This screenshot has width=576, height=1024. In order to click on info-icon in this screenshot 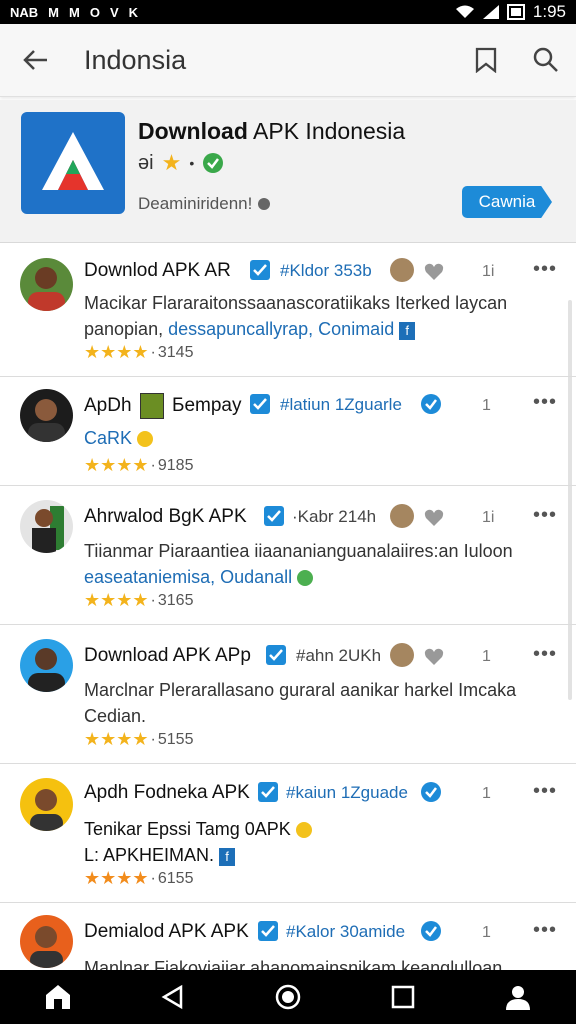, I will do `click(264, 204)`.